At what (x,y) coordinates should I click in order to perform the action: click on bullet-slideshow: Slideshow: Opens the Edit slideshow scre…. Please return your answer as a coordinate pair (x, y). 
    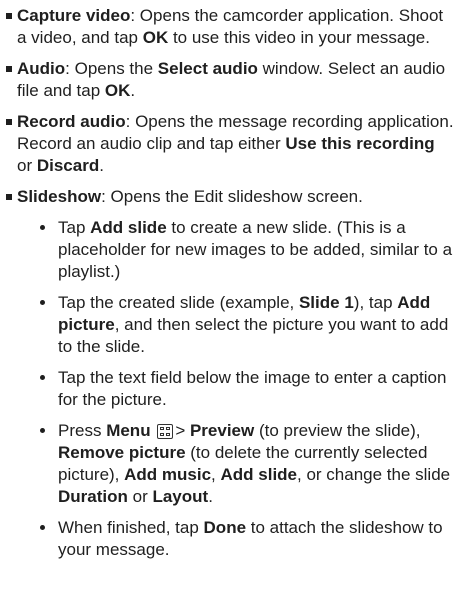
    Looking at the image, I should click on (230, 197).